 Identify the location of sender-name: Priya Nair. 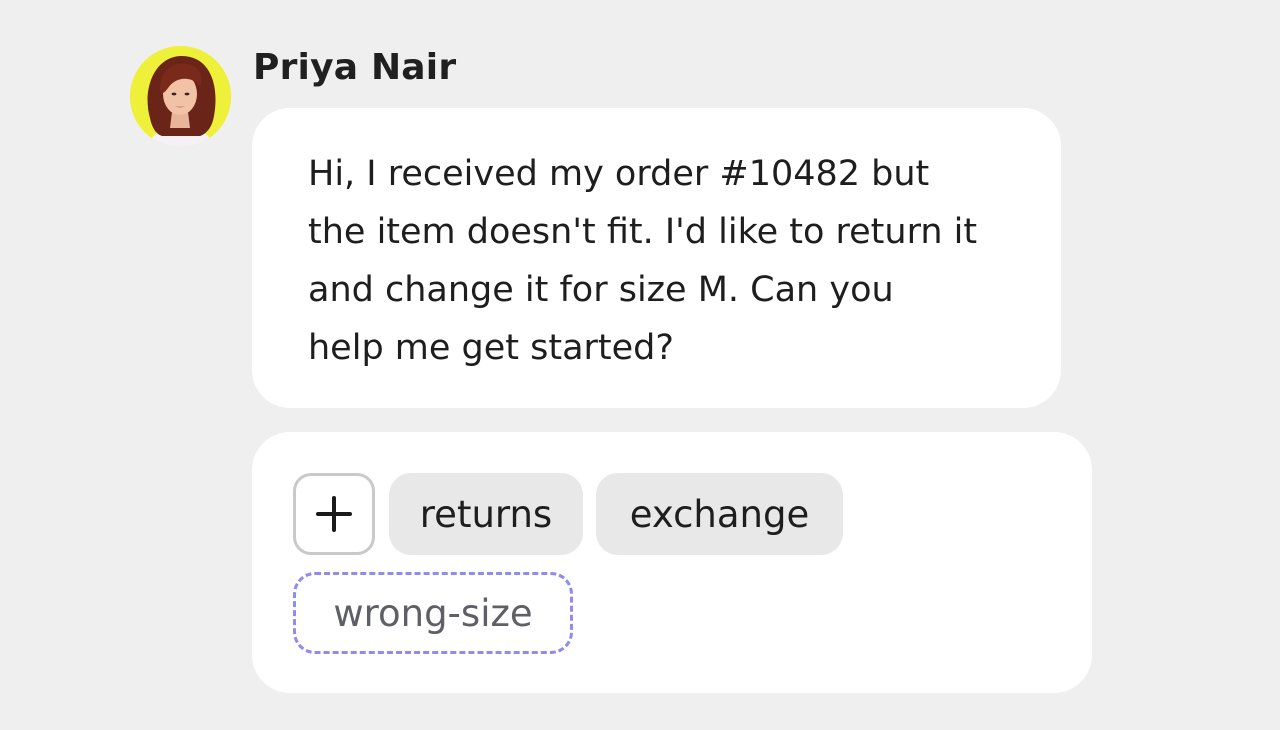
(355, 67).